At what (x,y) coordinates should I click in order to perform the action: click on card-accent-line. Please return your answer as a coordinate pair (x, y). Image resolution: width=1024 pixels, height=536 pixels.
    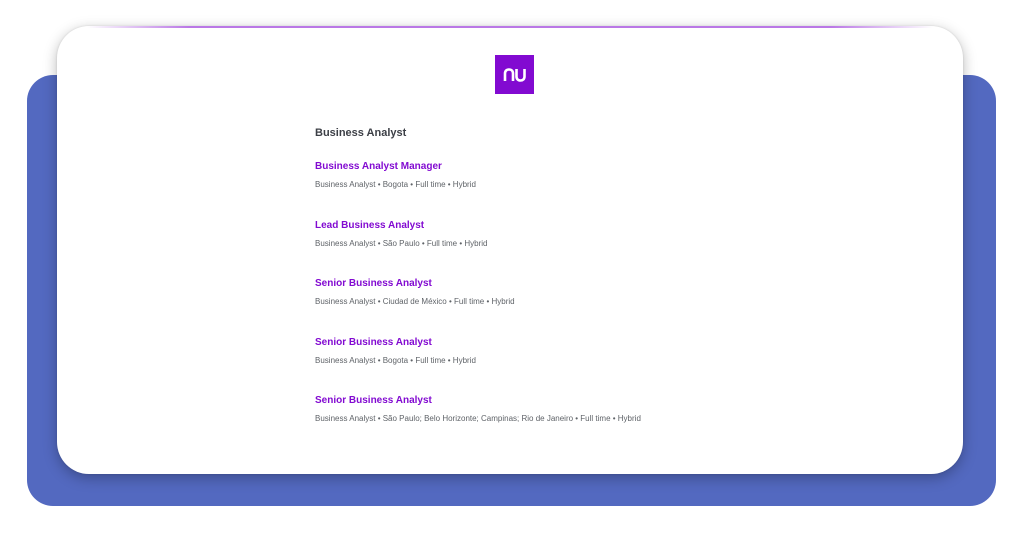
    Looking at the image, I should click on (510, 27).